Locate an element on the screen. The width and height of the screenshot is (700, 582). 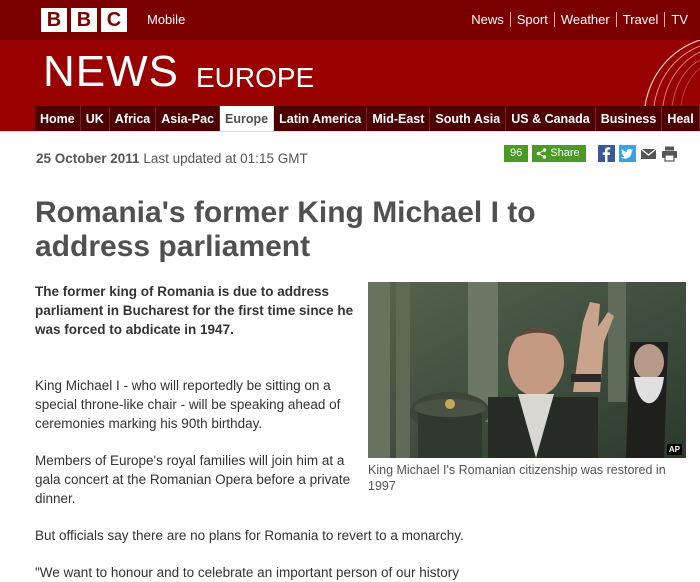
nav-mid-east: Mid-East is located at coordinates (399, 119).